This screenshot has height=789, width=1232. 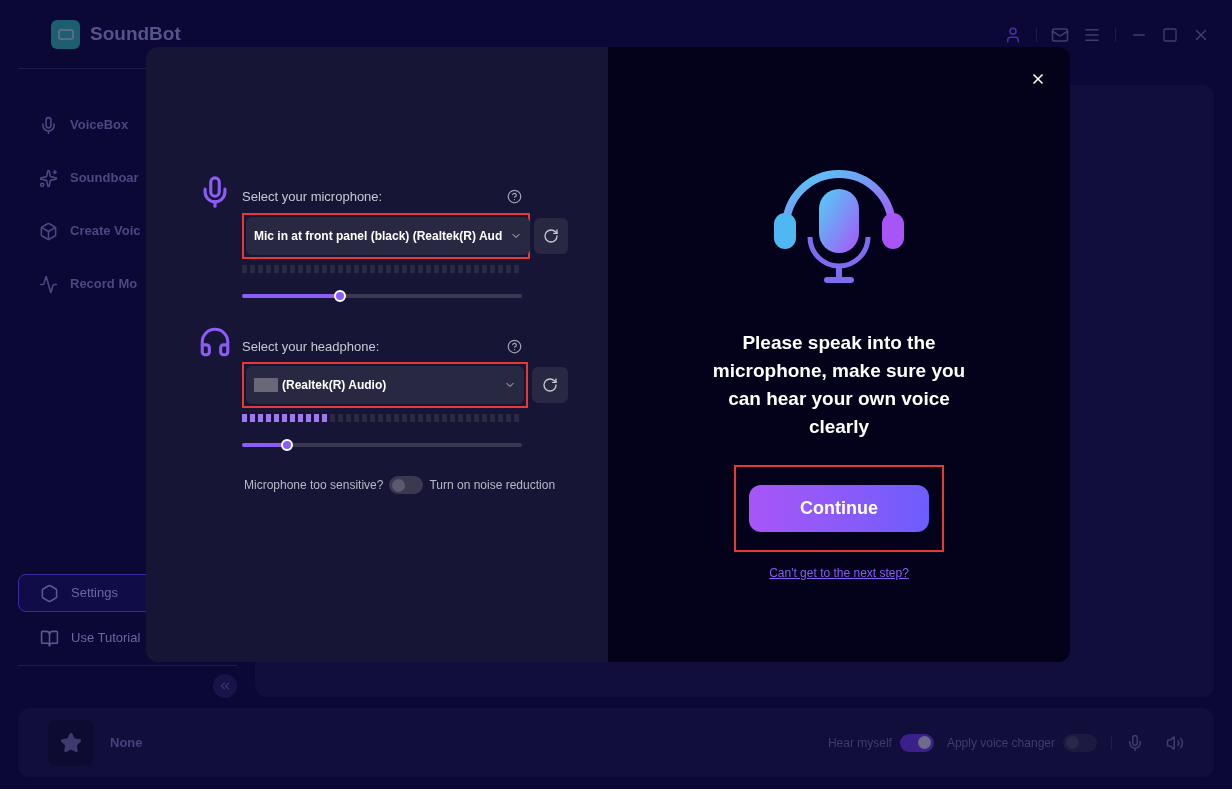 What do you see at coordinates (1060, 34) in the screenshot?
I see `mail-icon` at bounding box center [1060, 34].